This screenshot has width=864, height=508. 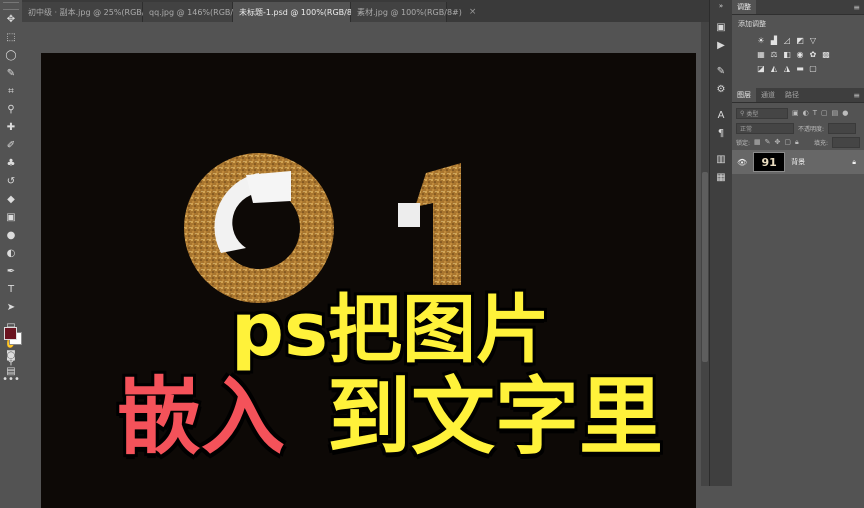 What do you see at coordinates (721, 27) in the screenshot?
I see `history-icon: ▣` at bounding box center [721, 27].